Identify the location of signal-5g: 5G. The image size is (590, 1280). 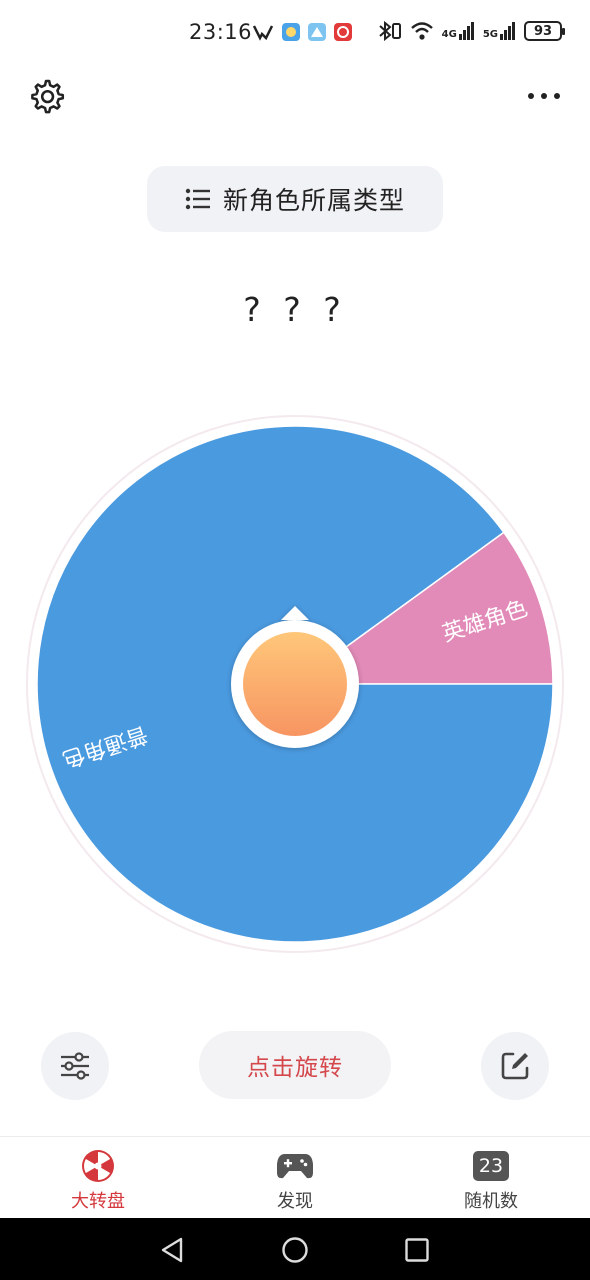
(499, 31).